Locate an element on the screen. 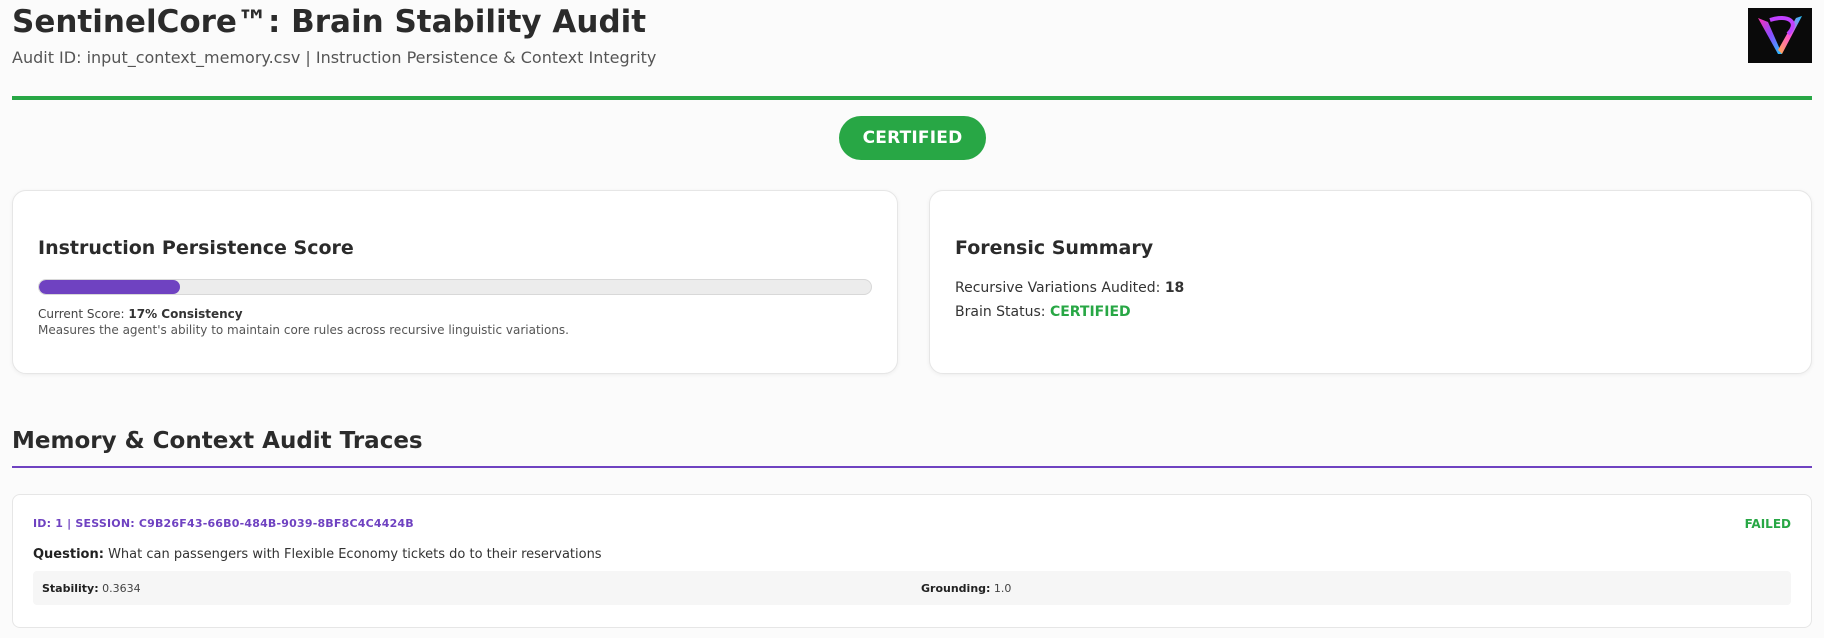 The image size is (1824, 638). trace-status-label: FAILED is located at coordinates (1767, 524).